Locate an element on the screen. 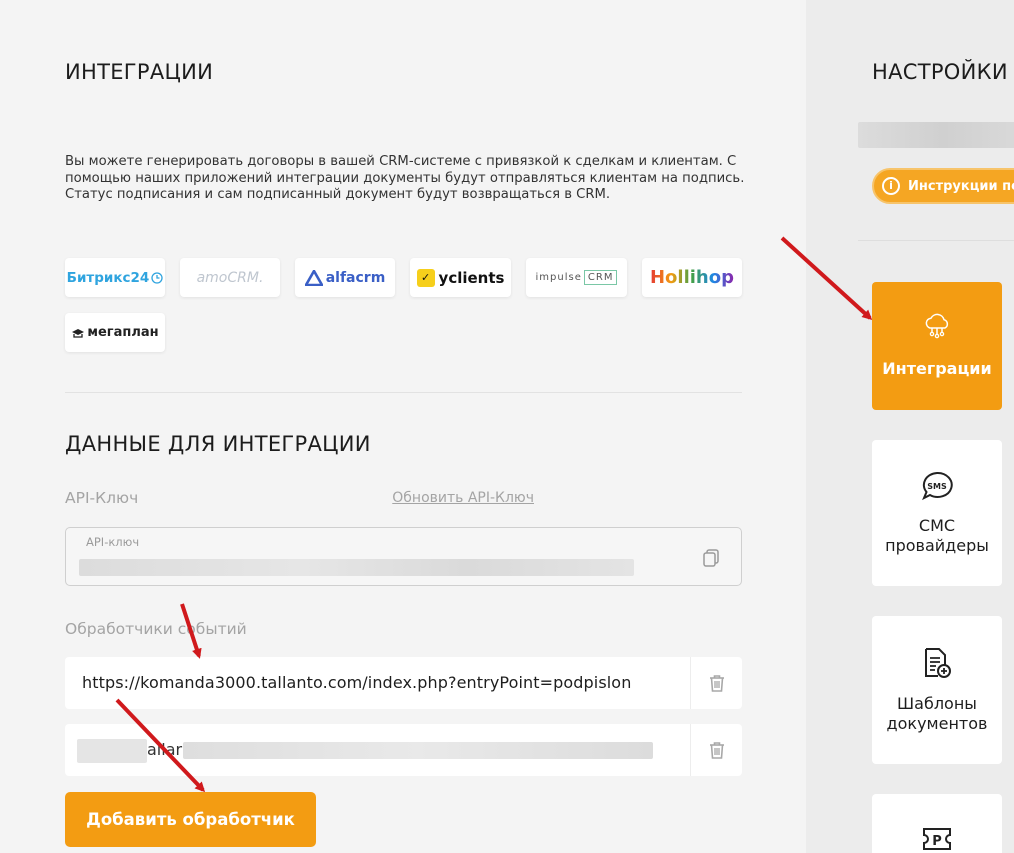  api-key-label: API-Ключ is located at coordinates (102, 498).